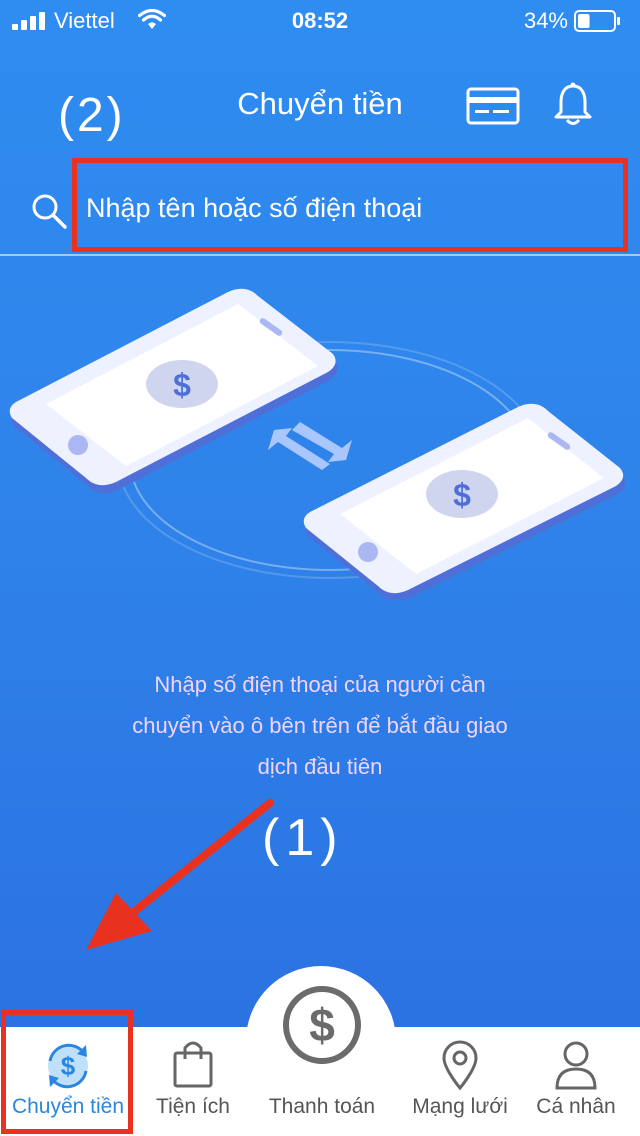 The height and width of the screenshot is (1136, 640). Describe the element at coordinates (493, 106) in the screenshot. I see `card-icon` at that location.